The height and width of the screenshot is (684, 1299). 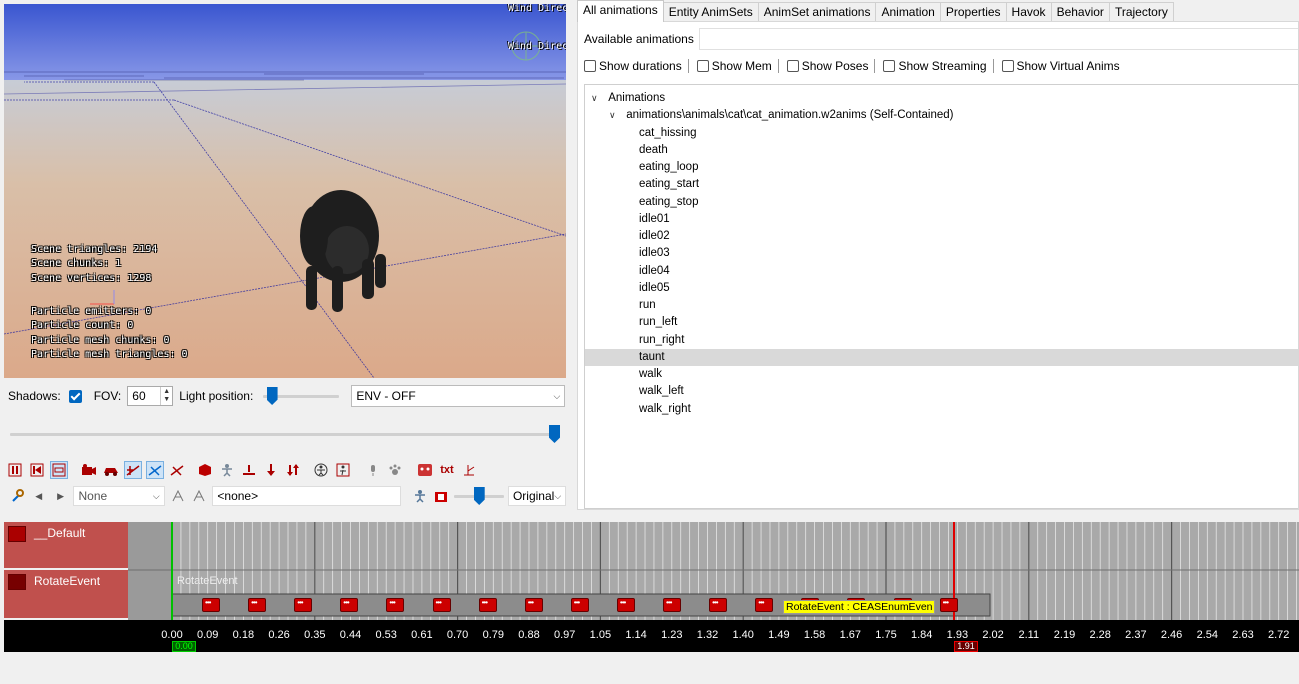 I want to click on track-default: __Default, so click(x=66, y=545).